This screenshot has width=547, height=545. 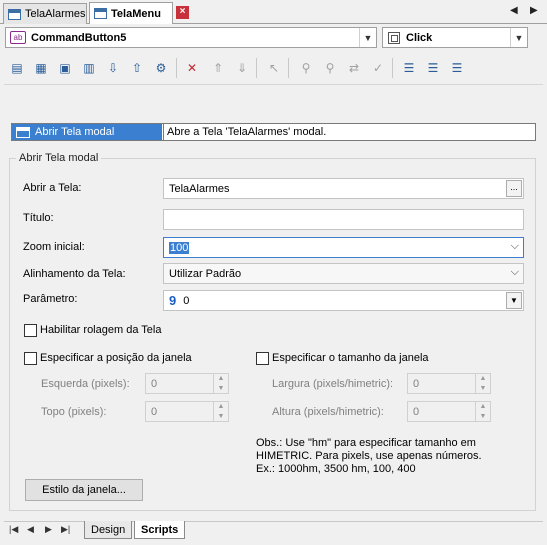 I want to click on abrir-tela-value: TelaAlarmes, so click(x=199, y=188).